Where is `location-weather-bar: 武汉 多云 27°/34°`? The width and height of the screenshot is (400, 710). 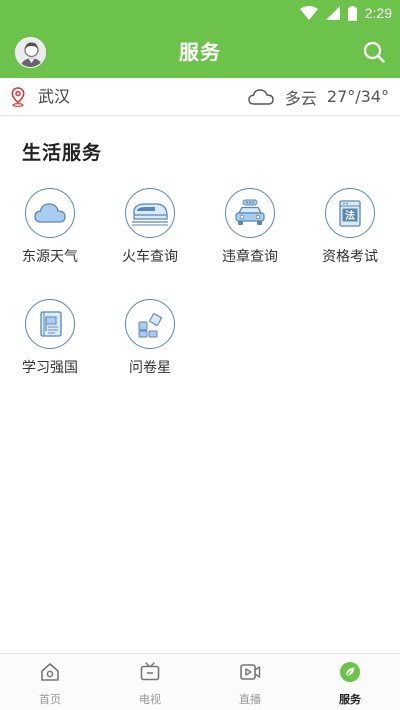 location-weather-bar: 武汉 多云 27°/34° is located at coordinates (200, 97).